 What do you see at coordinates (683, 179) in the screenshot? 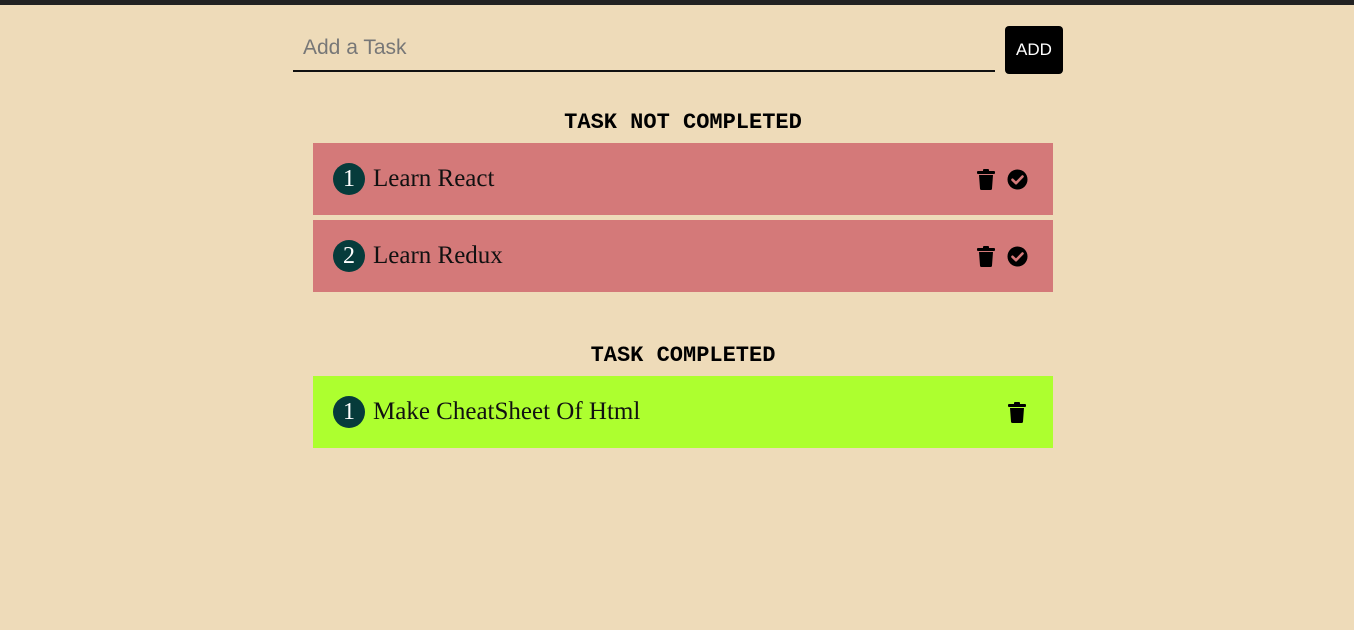
I see `pending-task-row: 1 Learn React` at bounding box center [683, 179].